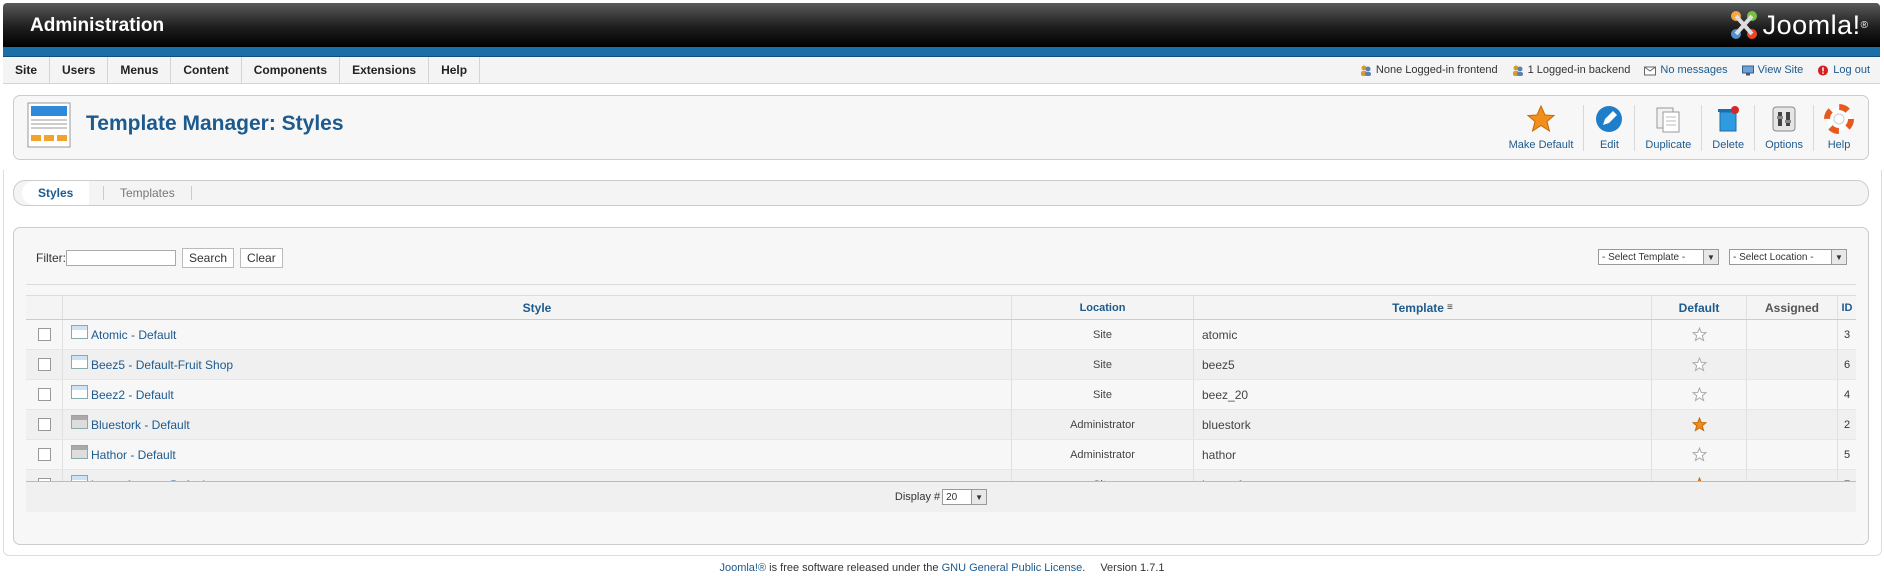  I want to click on duplicate-button: Duplicate, so click(1668, 128).